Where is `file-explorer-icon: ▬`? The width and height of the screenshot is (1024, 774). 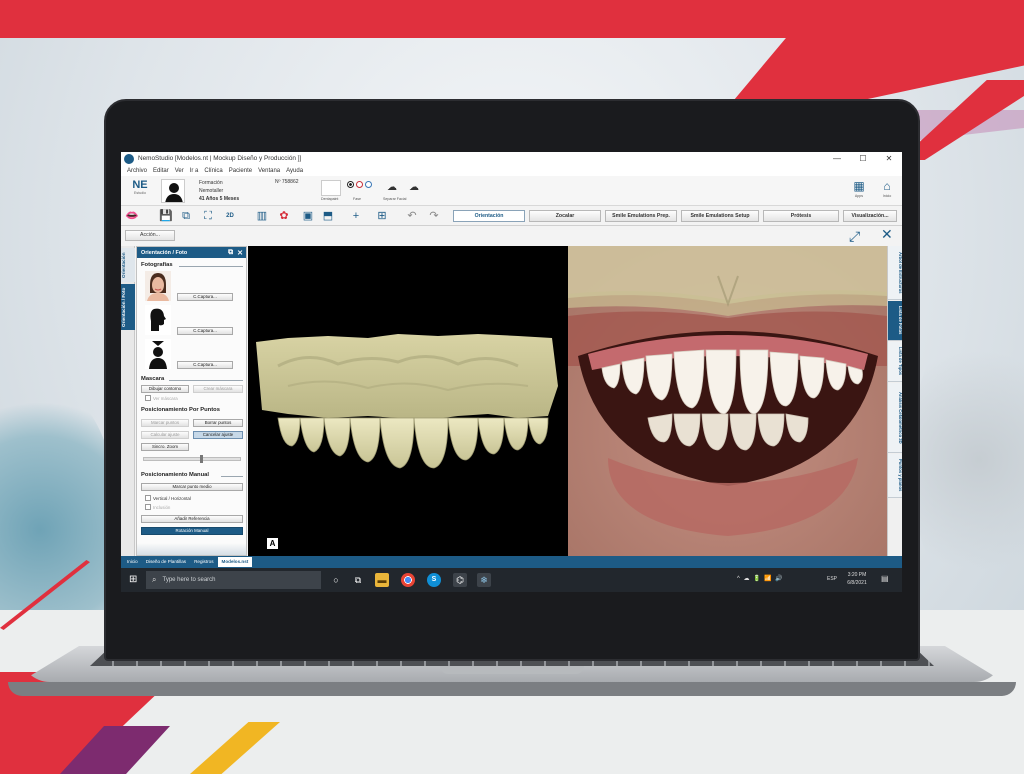
file-explorer-icon: ▬ is located at coordinates (382, 580).